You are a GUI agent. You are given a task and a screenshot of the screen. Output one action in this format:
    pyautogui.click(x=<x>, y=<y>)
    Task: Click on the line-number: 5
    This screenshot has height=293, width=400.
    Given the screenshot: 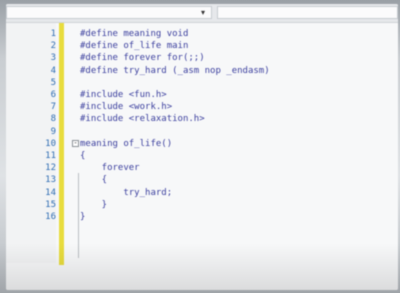 What is the action you would take?
    pyautogui.click(x=53, y=82)
    